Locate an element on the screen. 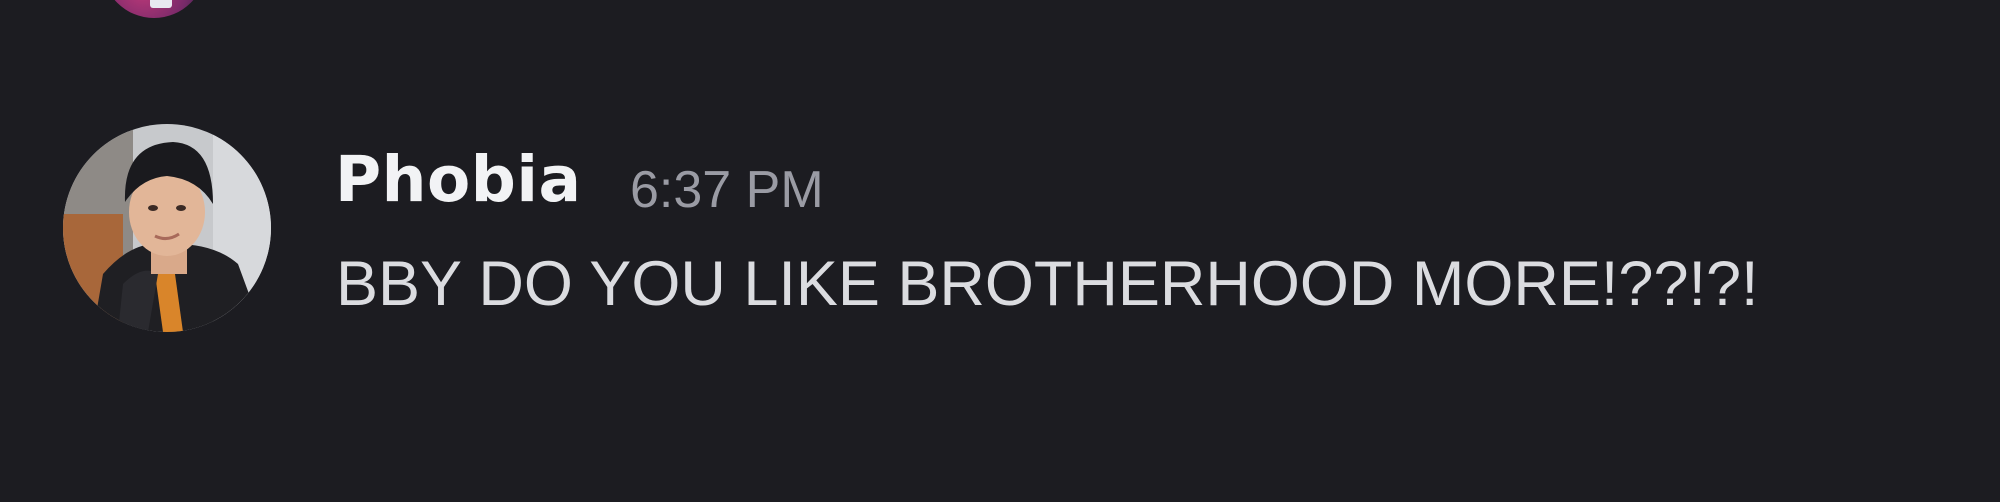 Image resolution: width=2000 pixels, height=502 pixels. avatar-photo-icon is located at coordinates (167, 228).